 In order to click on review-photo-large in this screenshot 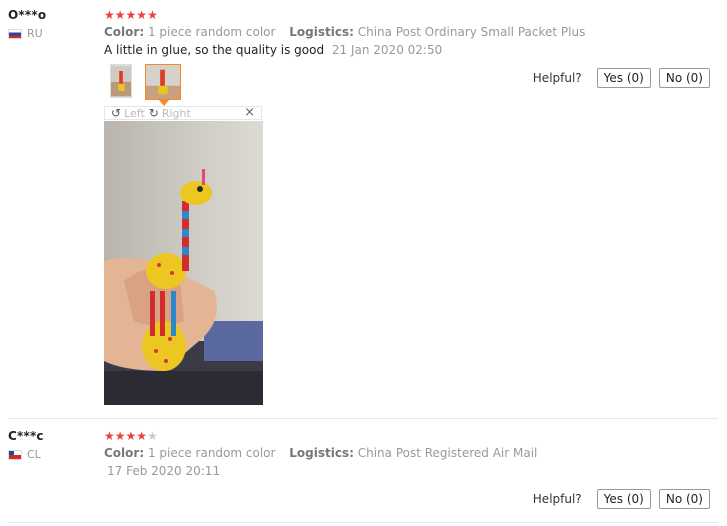, I will do `click(183, 263)`.